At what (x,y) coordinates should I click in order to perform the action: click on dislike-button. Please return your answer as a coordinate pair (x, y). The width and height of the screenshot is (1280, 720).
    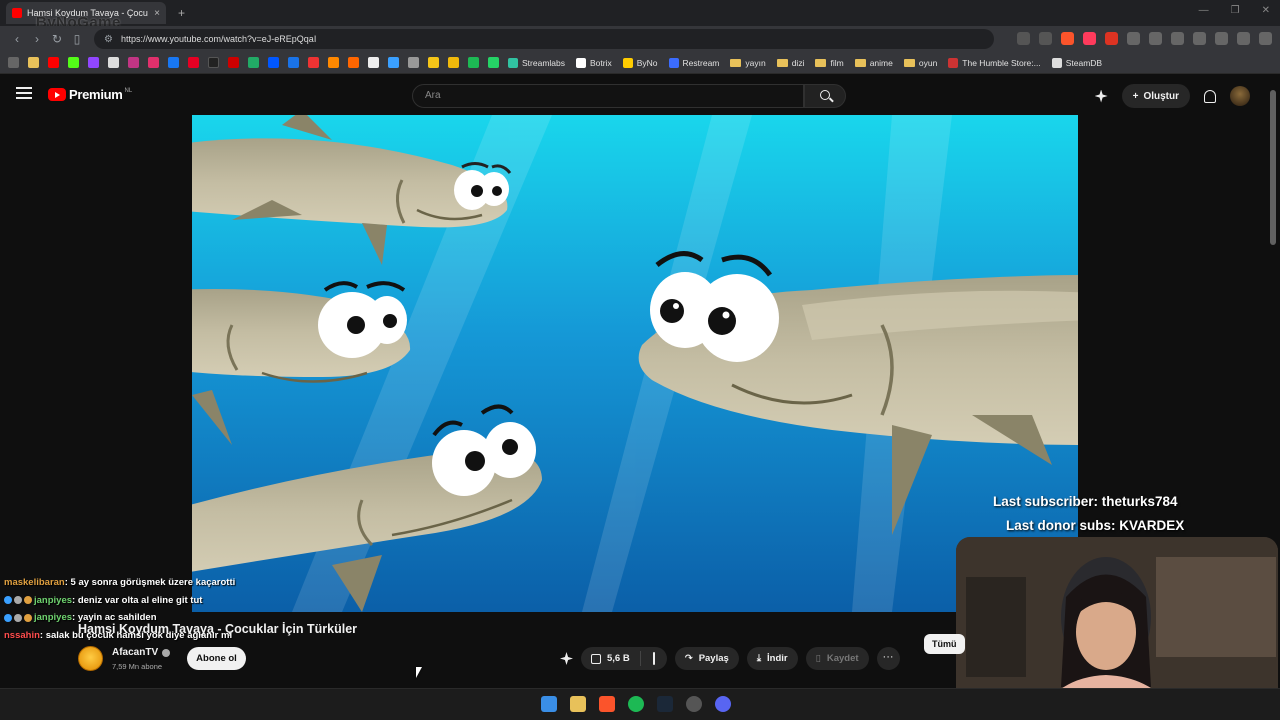
    Looking at the image, I should click on (654, 658).